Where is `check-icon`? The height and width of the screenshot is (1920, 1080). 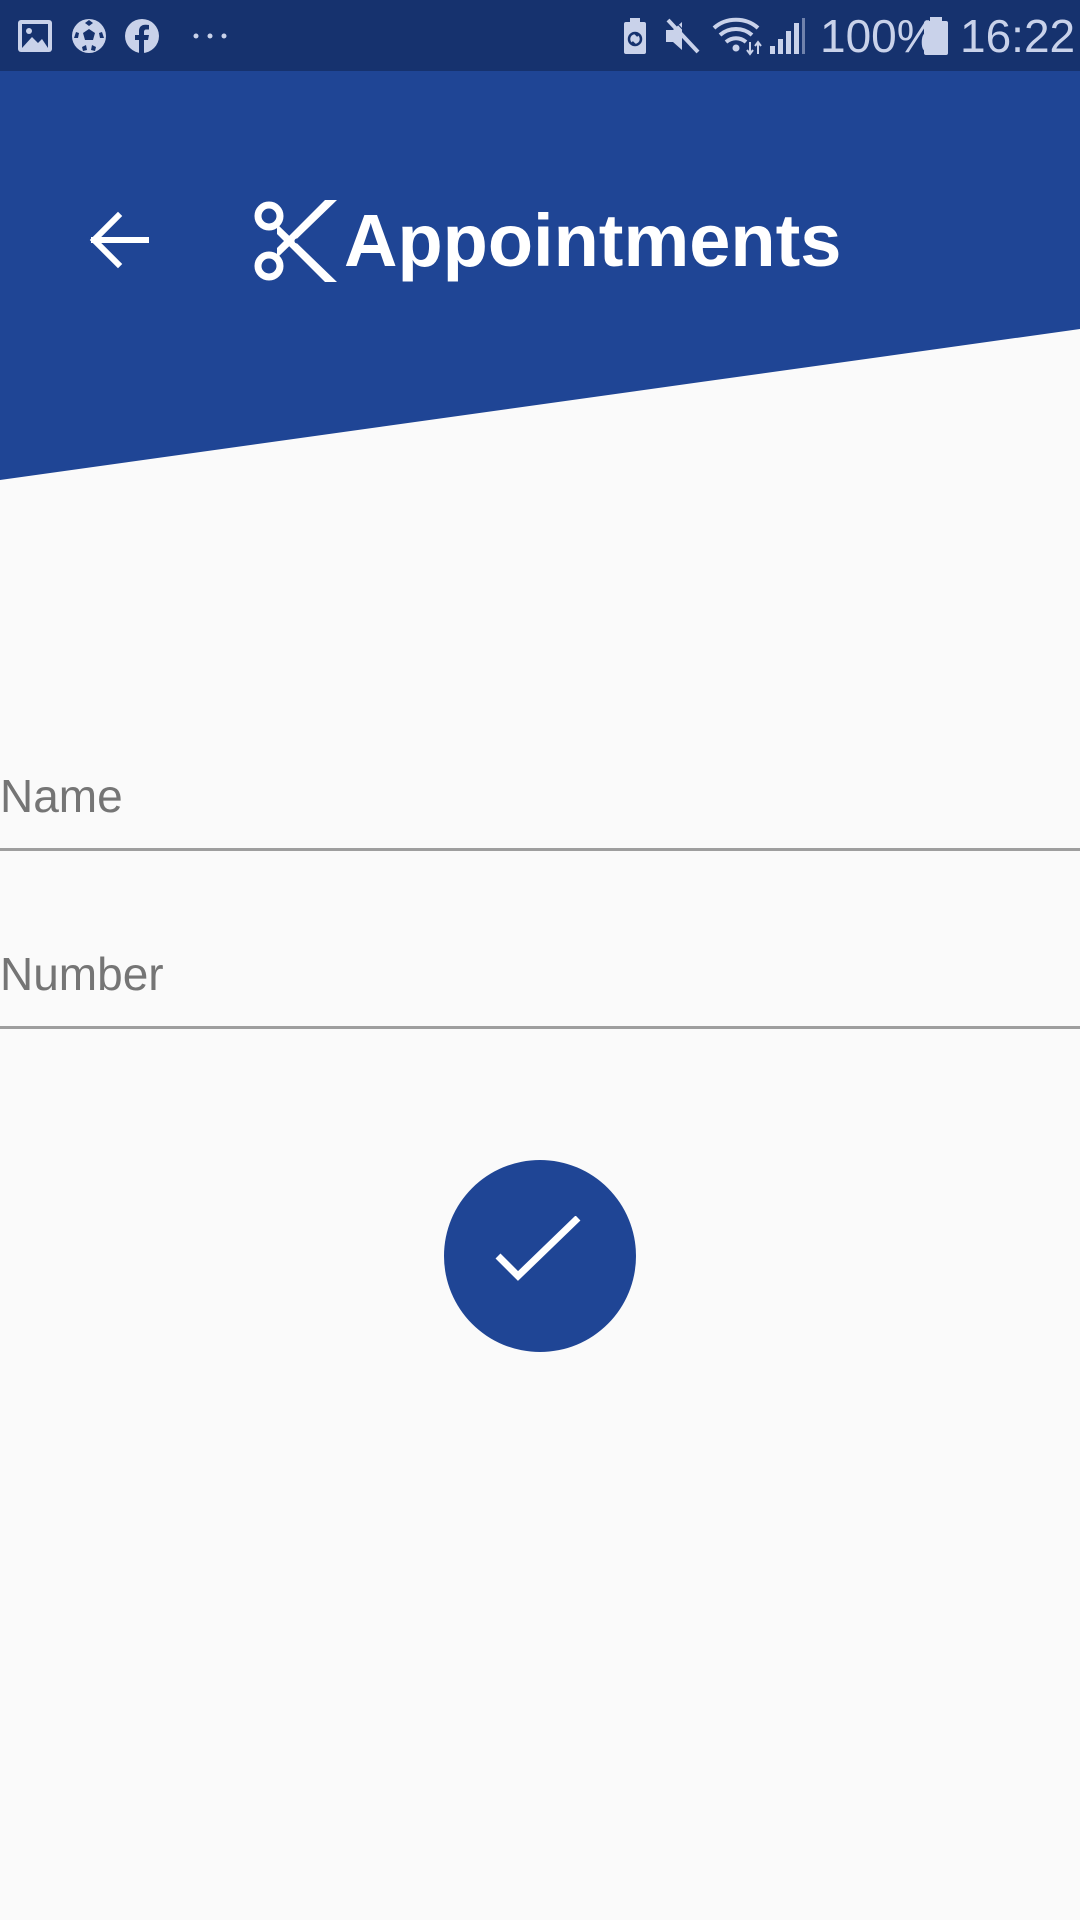 check-icon is located at coordinates (538, 1248).